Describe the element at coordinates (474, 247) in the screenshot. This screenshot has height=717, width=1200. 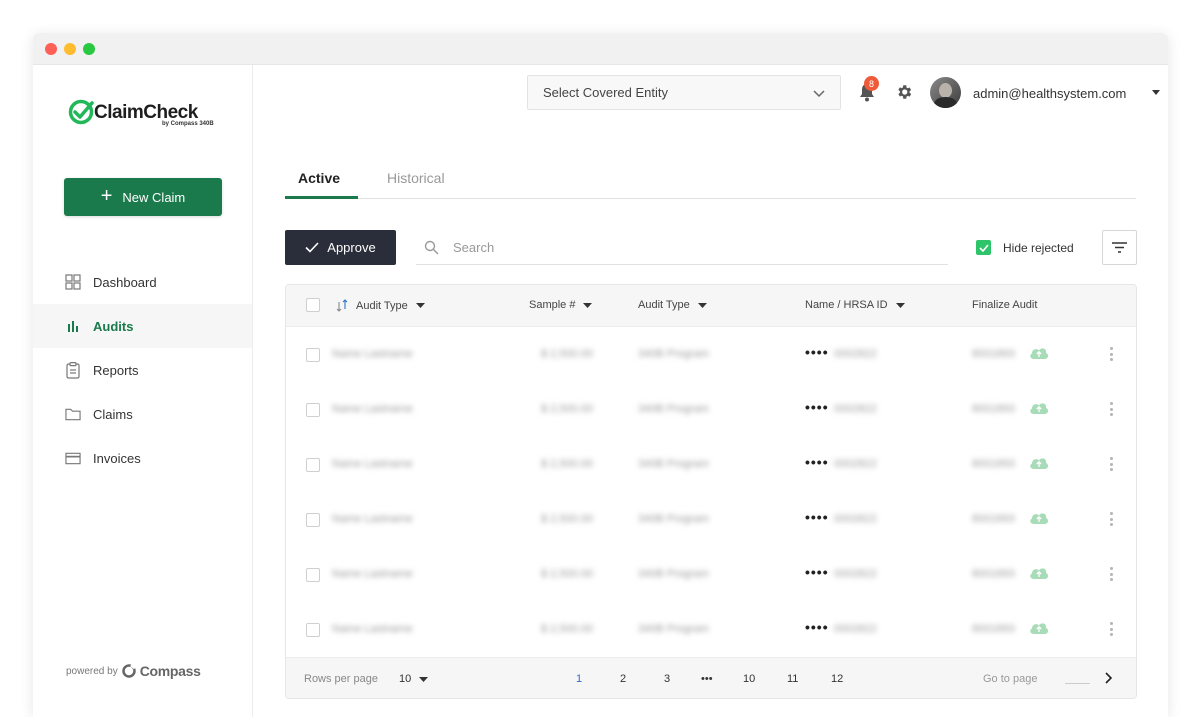
I see `search-placeholder: Search` at that location.